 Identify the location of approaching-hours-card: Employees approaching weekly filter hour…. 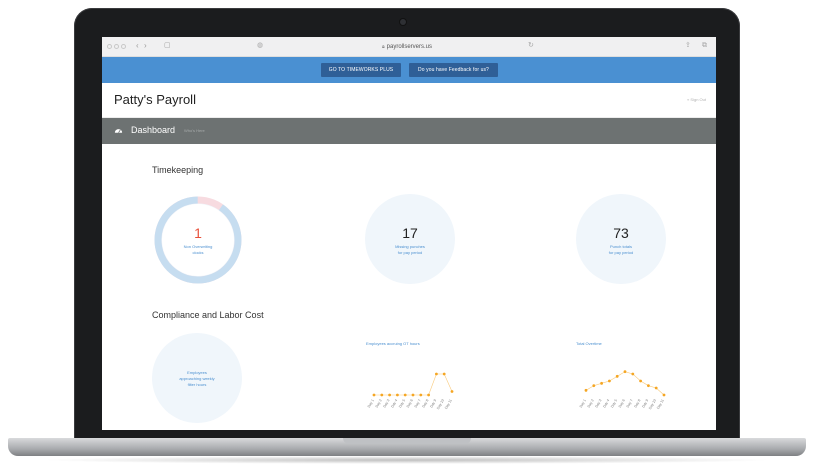
(197, 378).